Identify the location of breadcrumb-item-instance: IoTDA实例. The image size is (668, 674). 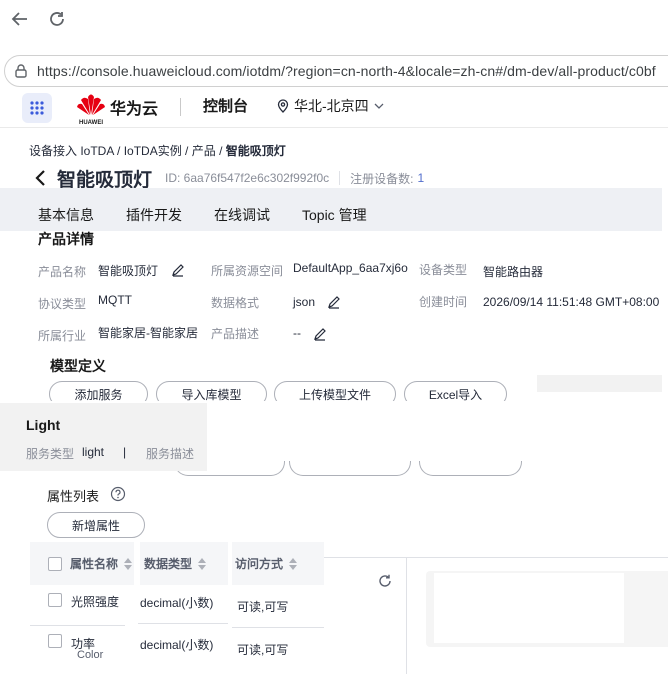
(153, 151).